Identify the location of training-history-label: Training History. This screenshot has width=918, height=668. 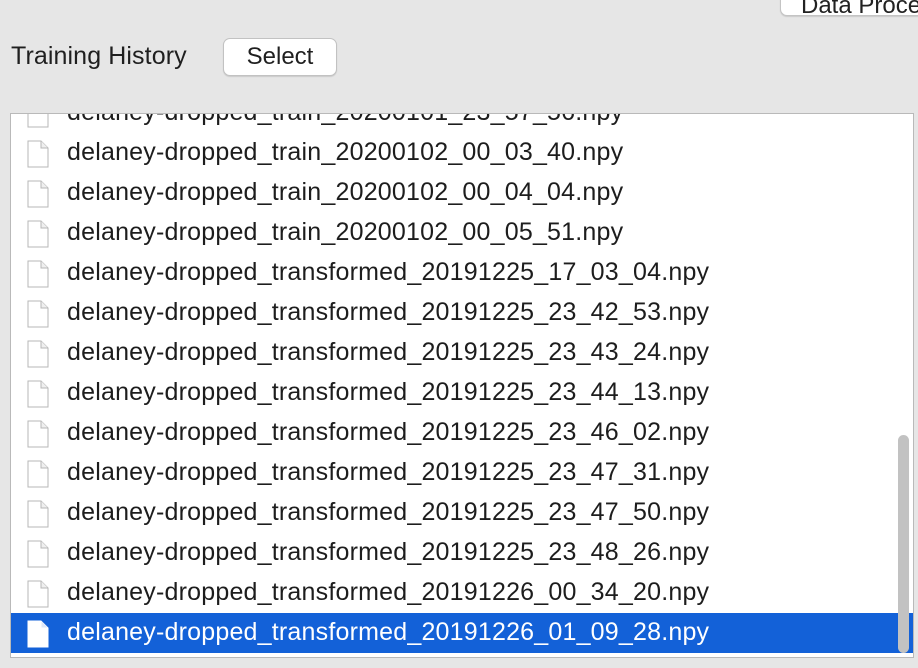
(99, 56).